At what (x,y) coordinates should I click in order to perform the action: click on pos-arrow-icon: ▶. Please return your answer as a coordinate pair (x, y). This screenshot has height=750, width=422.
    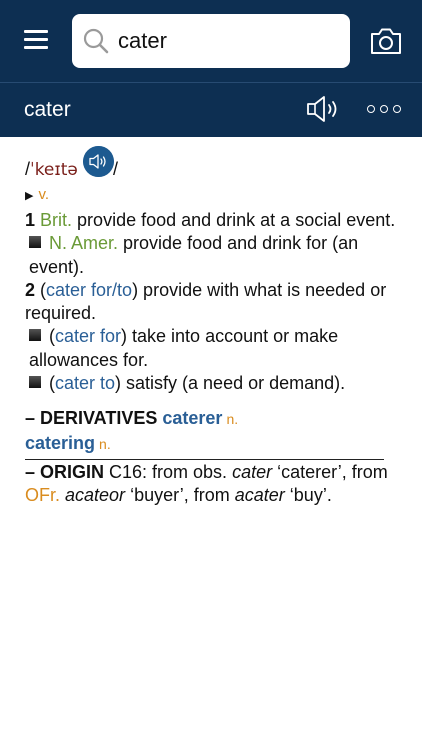
    Looking at the image, I should click on (29, 196).